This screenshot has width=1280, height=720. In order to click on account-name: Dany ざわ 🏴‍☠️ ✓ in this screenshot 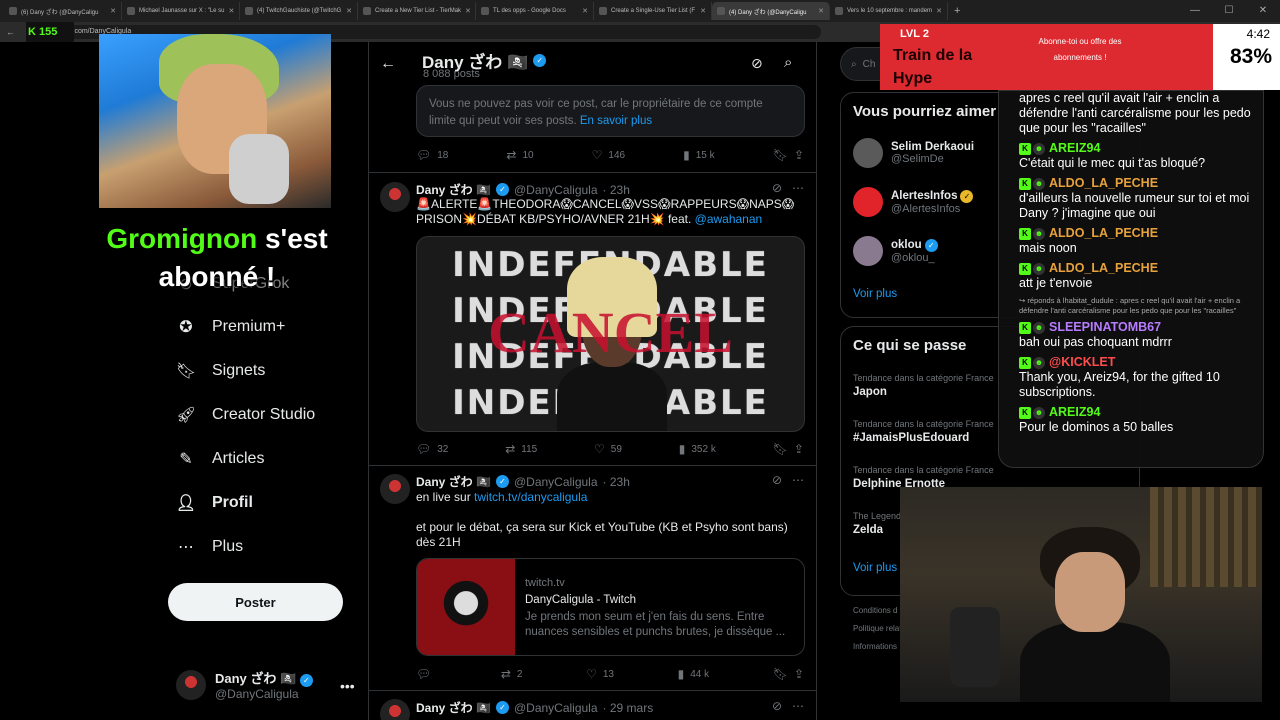, I will do `click(264, 677)`.